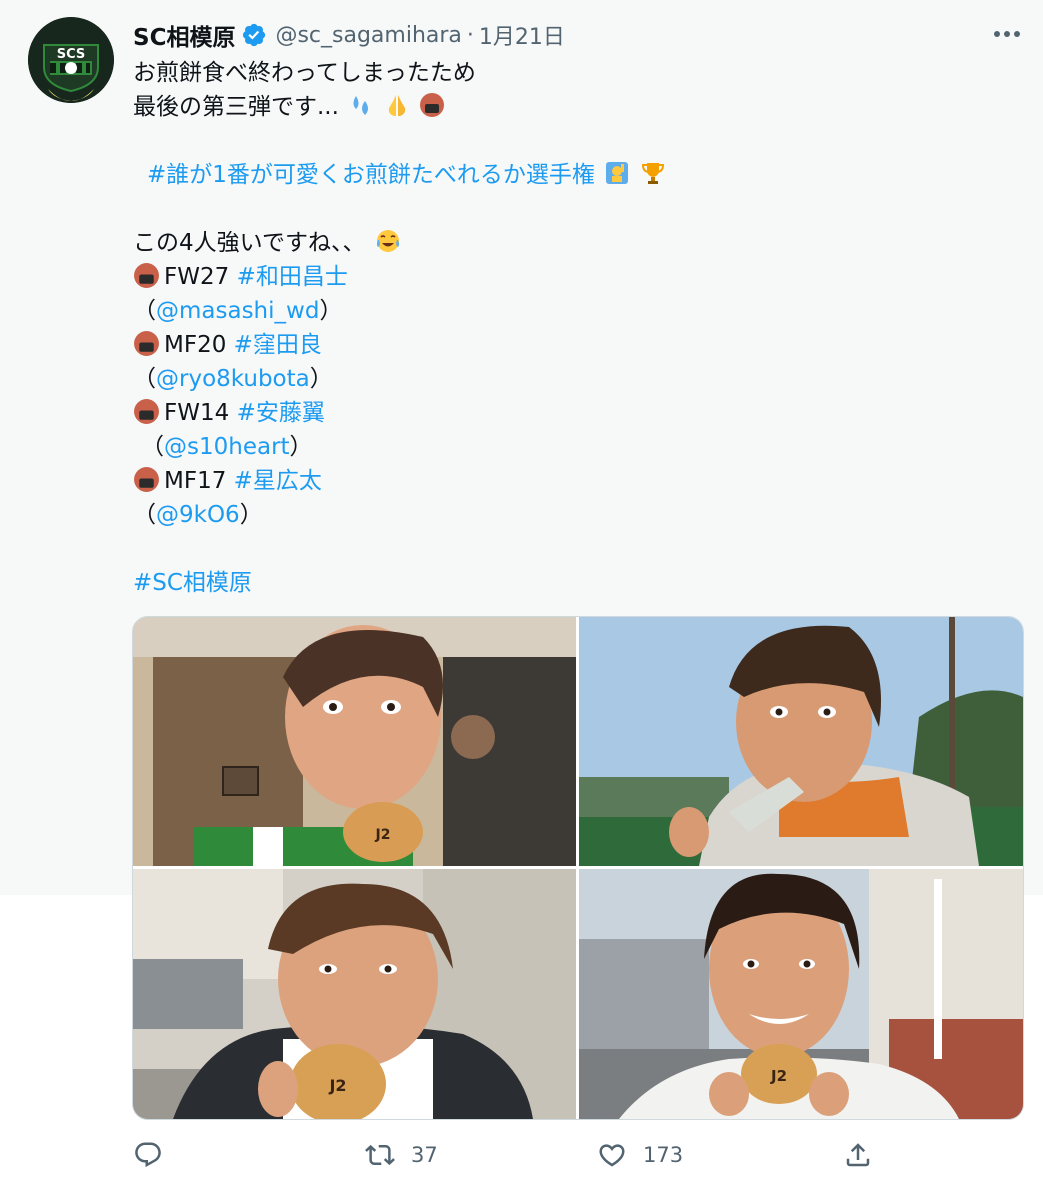 This screenshot has height=1194, width=1043. What do you see at coordinates (396, 105) in the screenshot?
I see `folded-hands-icon` at bounding box center [396, 105].